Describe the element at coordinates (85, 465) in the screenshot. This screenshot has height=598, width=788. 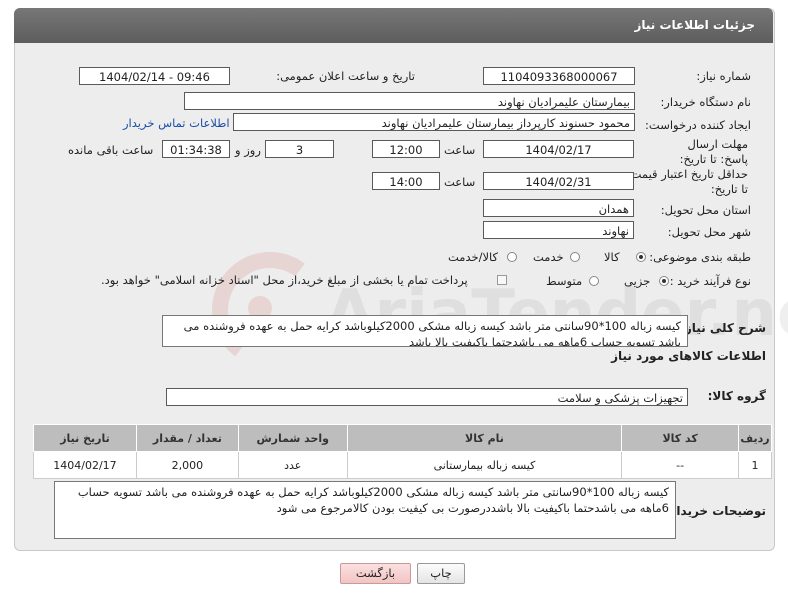
I see `cell-date: 1404/02/17` at that location.